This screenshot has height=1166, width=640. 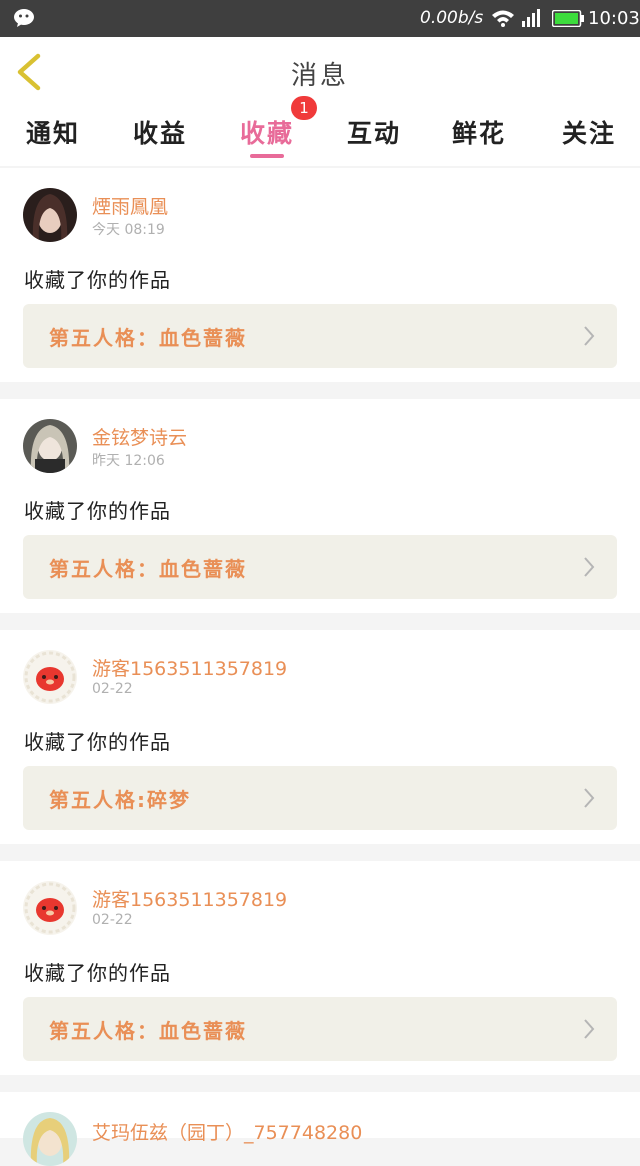 What do you see at coordinates (267, 132) in the screenshot?
I see `tab-favorites: 收藏` at bounding box center [267, 132].